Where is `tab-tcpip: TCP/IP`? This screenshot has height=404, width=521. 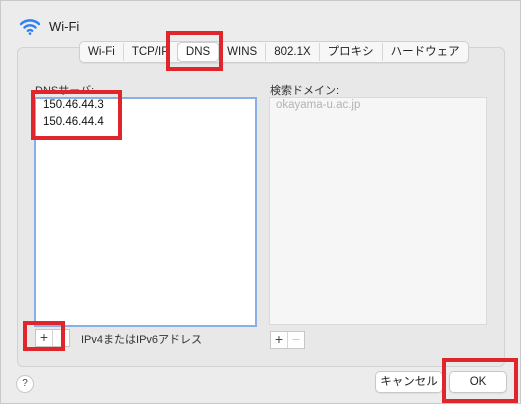
tab-tcpip: TCP/IP is located at coordinates (151, 52).